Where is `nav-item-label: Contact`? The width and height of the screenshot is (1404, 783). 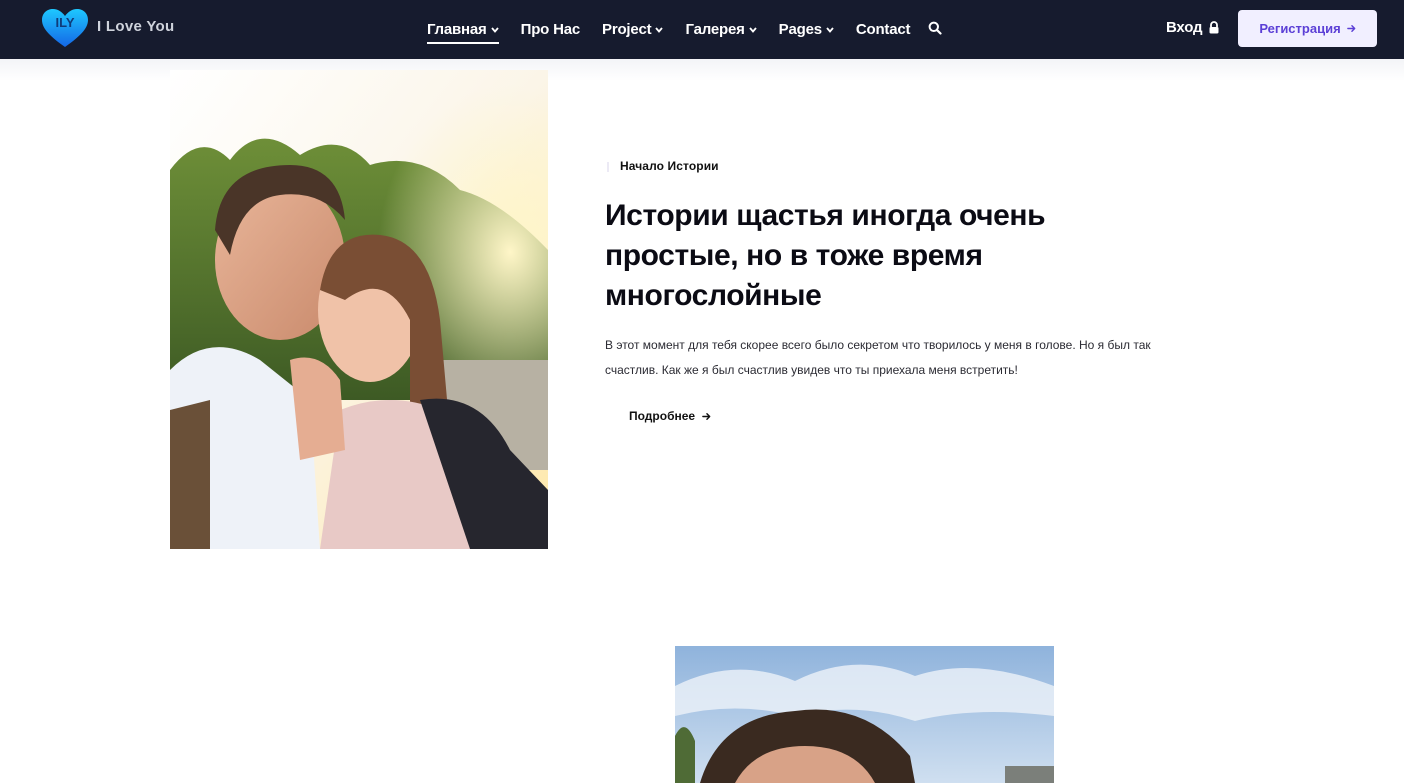
nav-item-label: Contact is located at coordinates (883, 29).